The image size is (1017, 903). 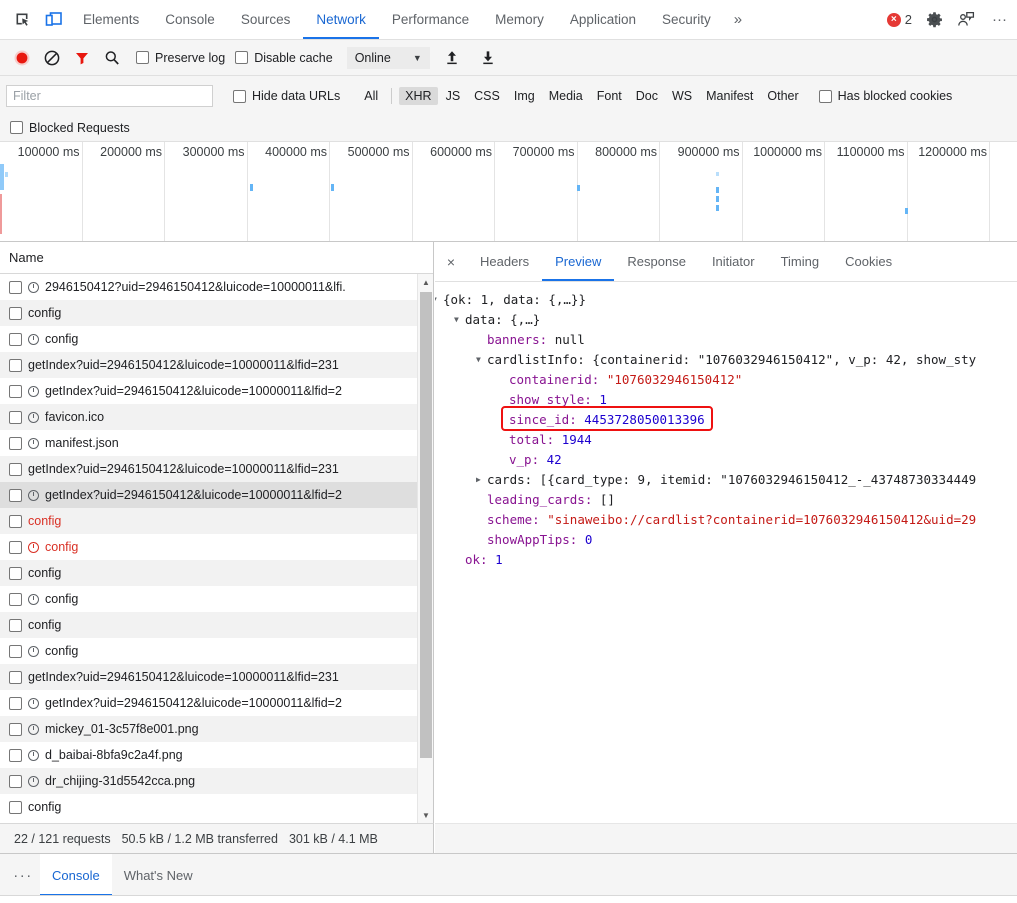 What do you see at coordinates (190, 19) in the screenshot?
I see `tab-console: Console` at bounding box center [190, 19].